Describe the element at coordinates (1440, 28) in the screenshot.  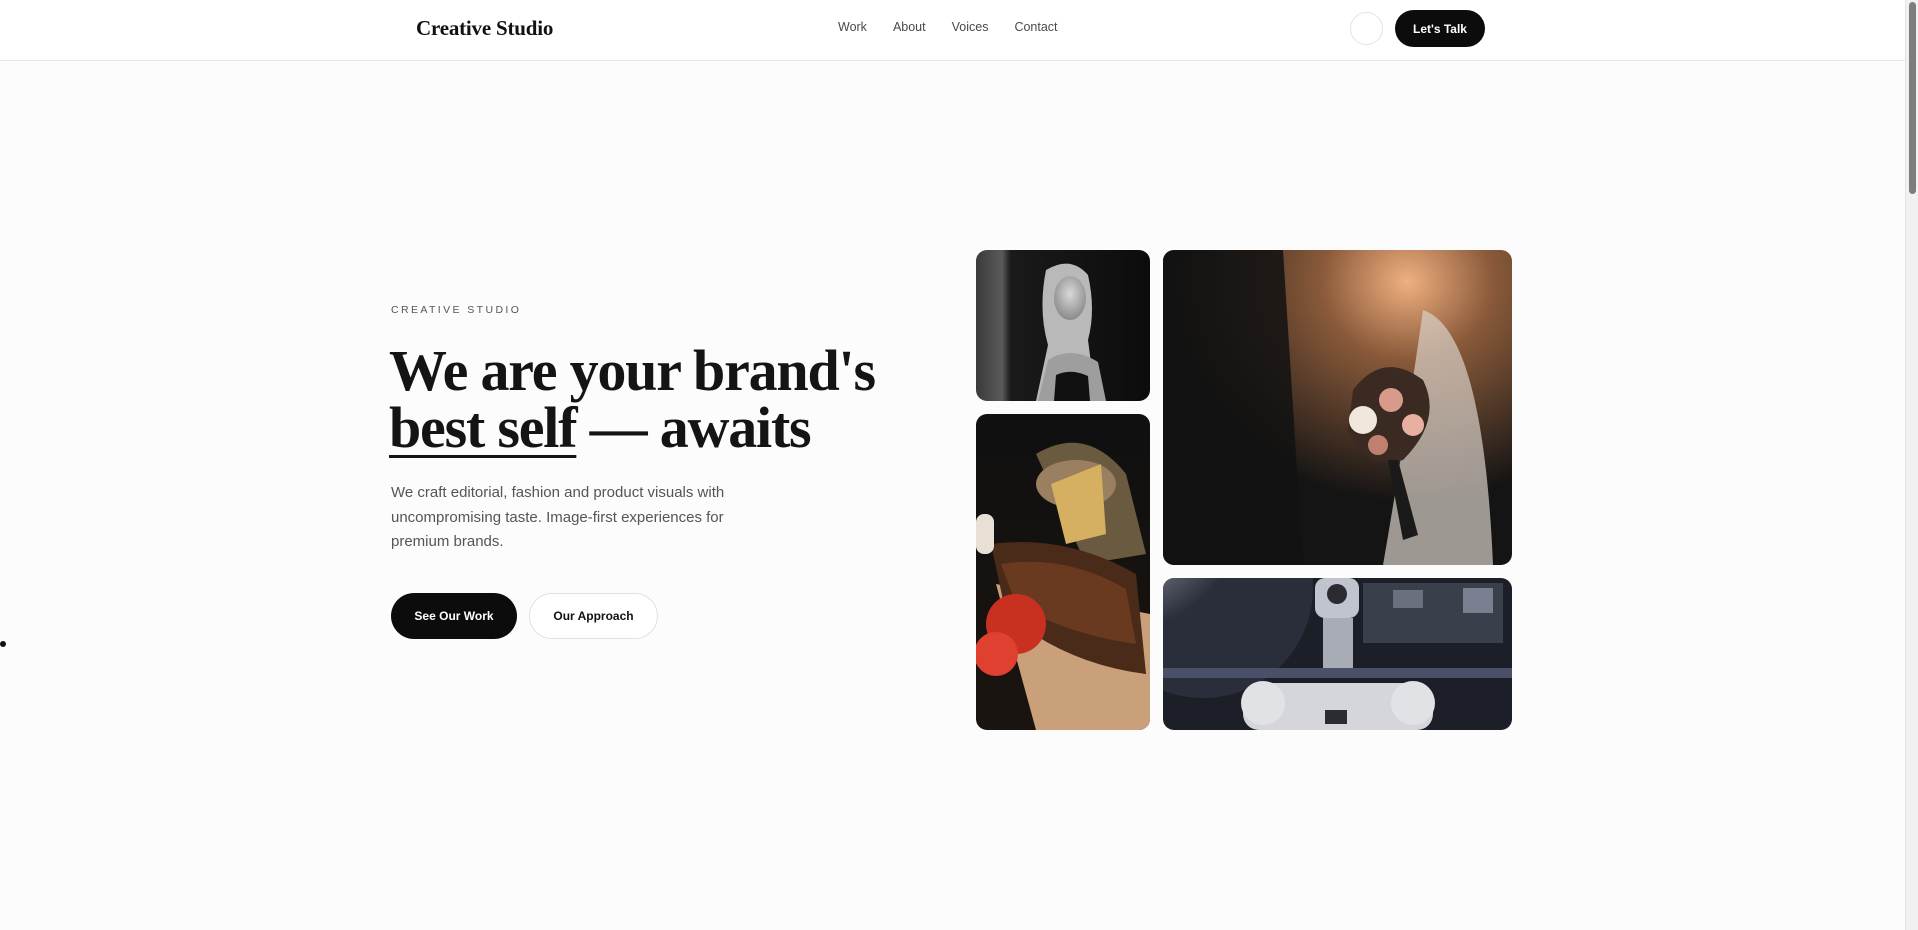
I see `lets-talk-button: Let's Talk` at that location.